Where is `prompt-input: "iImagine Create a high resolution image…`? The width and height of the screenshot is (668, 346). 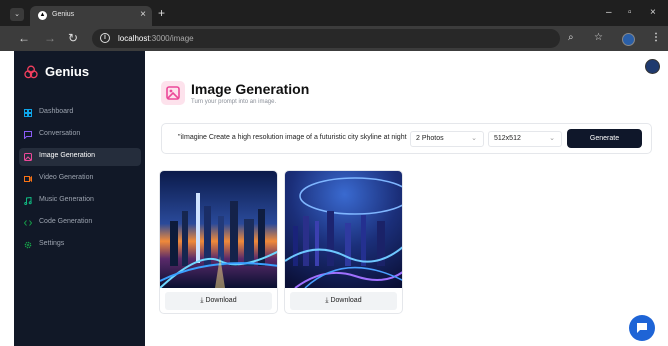
prompt-input: "iImagine Create a high resolution image… is located at coordinates (292, 137).